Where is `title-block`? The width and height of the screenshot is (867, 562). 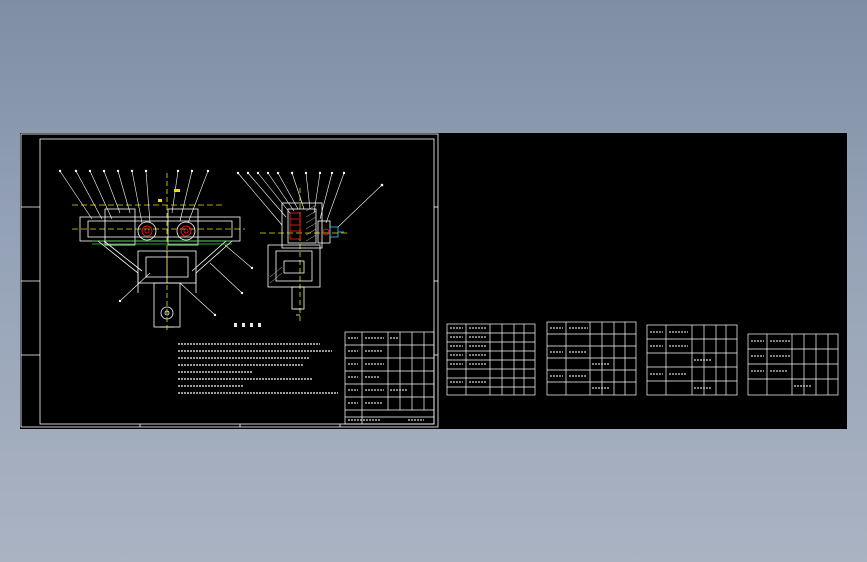
title-block is located at coordinates (389, 378).